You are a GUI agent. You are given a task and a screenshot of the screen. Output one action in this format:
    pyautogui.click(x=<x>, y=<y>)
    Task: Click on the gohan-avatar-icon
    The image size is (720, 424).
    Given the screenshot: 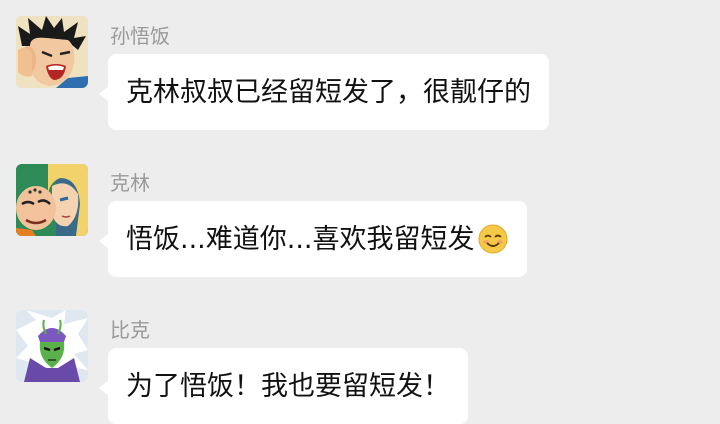 What is the action you would take?
    pyautogui.click(x=52, y=52)
    